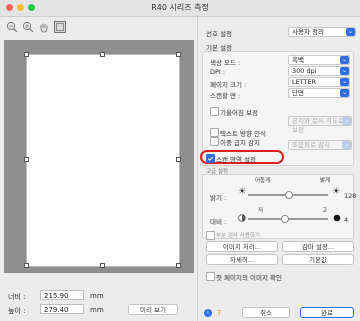 This screenshot has height=321, width=360. Describe the element at coordinates (298, 60) in the screenshot. I see `color-mode-value: 흑백` at that location.